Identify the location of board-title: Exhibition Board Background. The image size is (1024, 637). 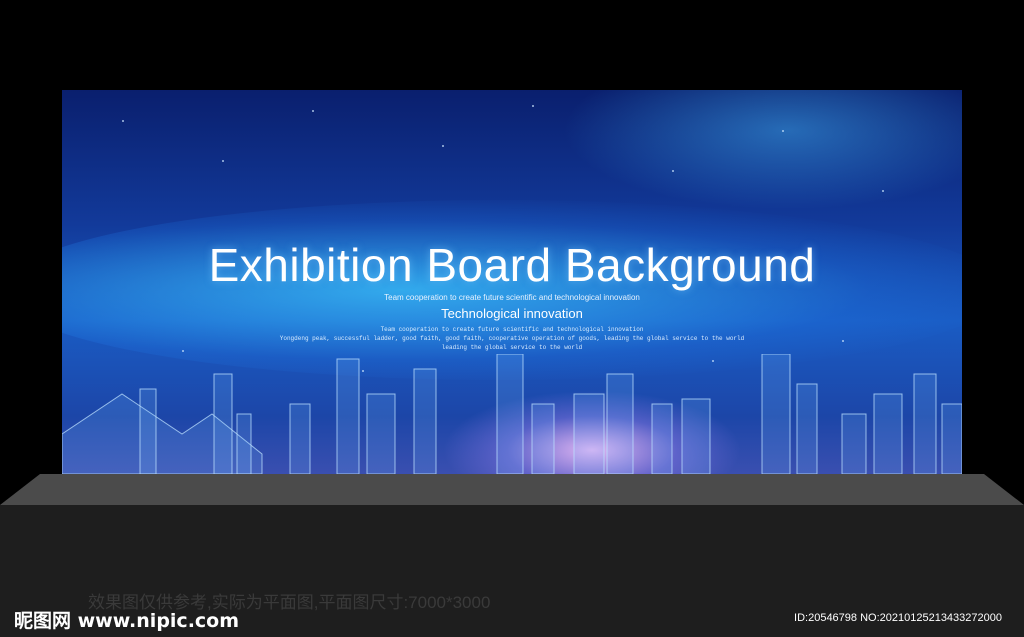
(512, 265).